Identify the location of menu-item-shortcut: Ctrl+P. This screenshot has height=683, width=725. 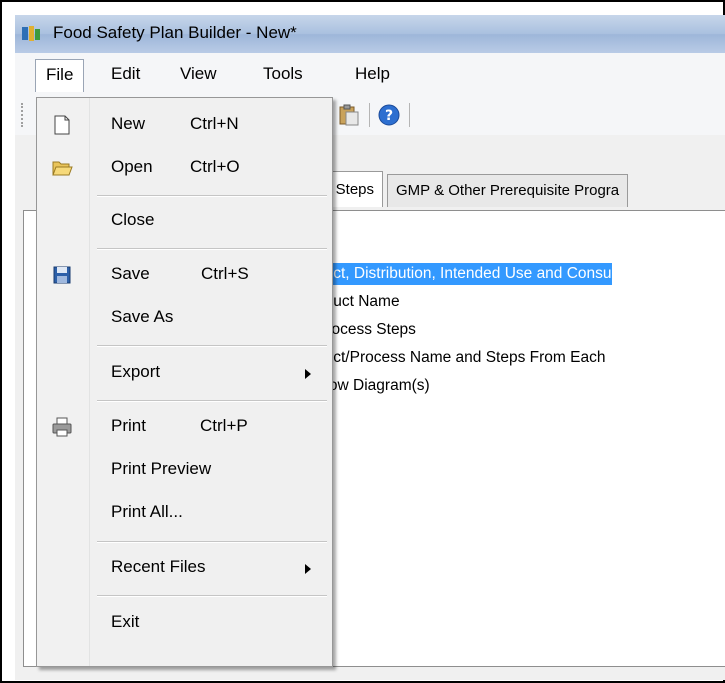
(224, 425).